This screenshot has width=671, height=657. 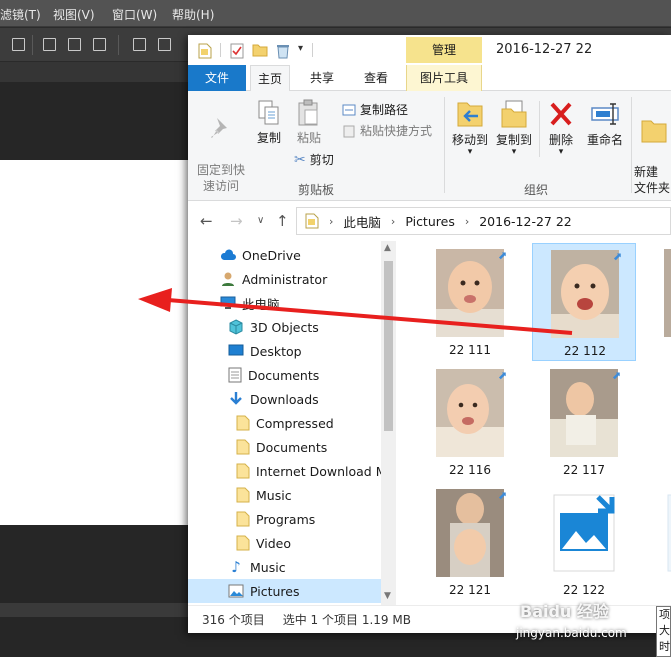 I want to click on rename-button: 重命名, so click(x=605, y=123).